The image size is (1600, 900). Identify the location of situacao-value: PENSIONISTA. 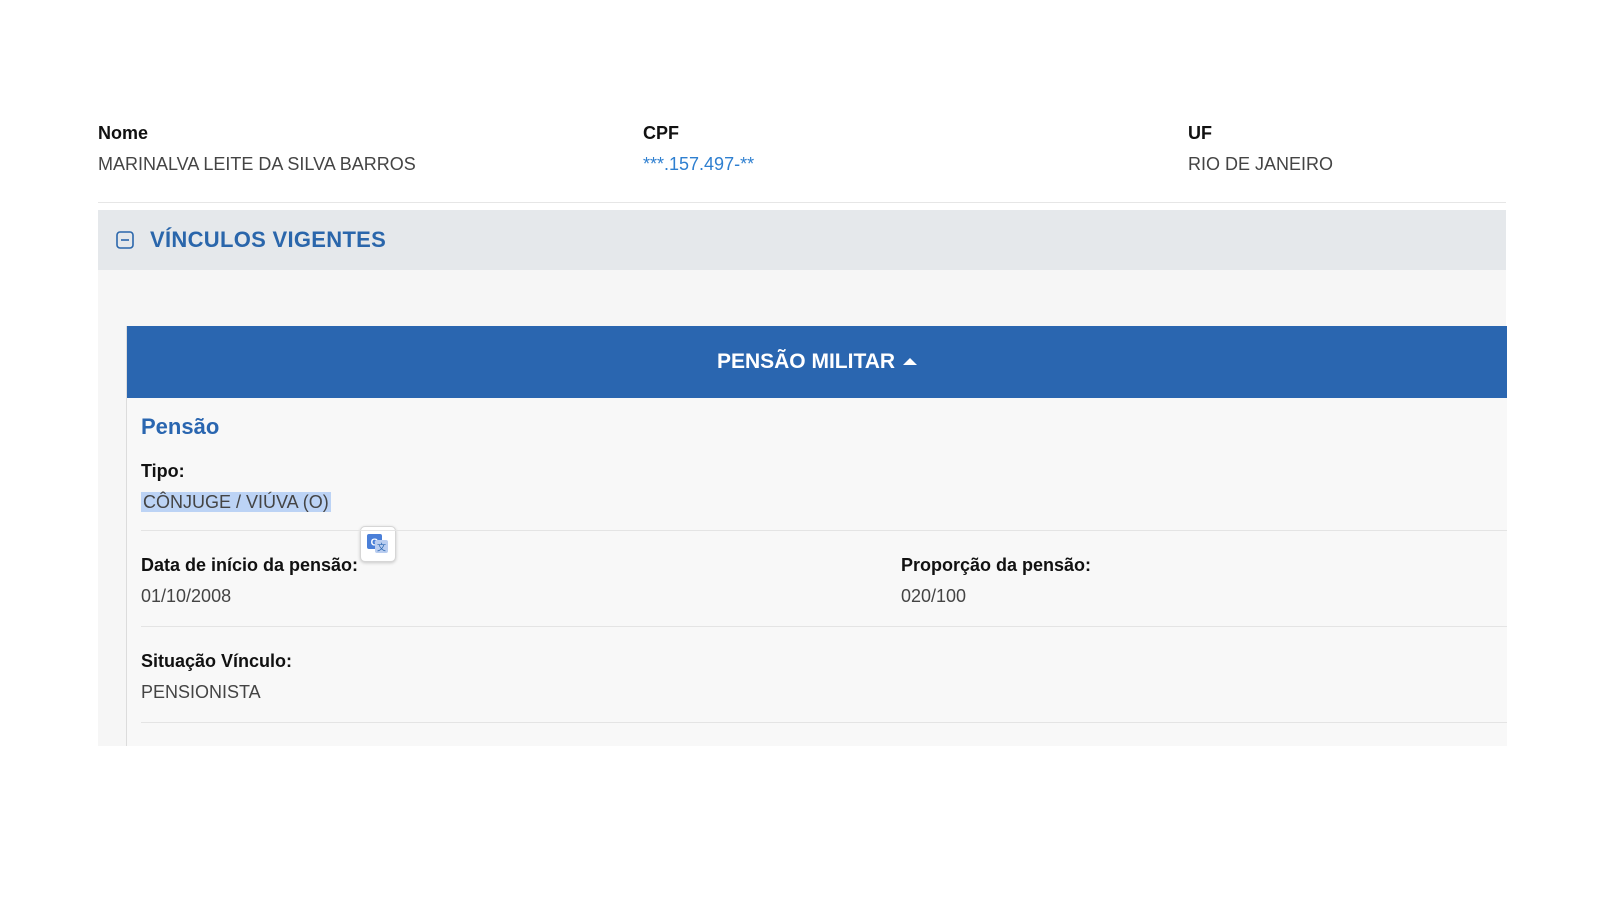
(201, 692).